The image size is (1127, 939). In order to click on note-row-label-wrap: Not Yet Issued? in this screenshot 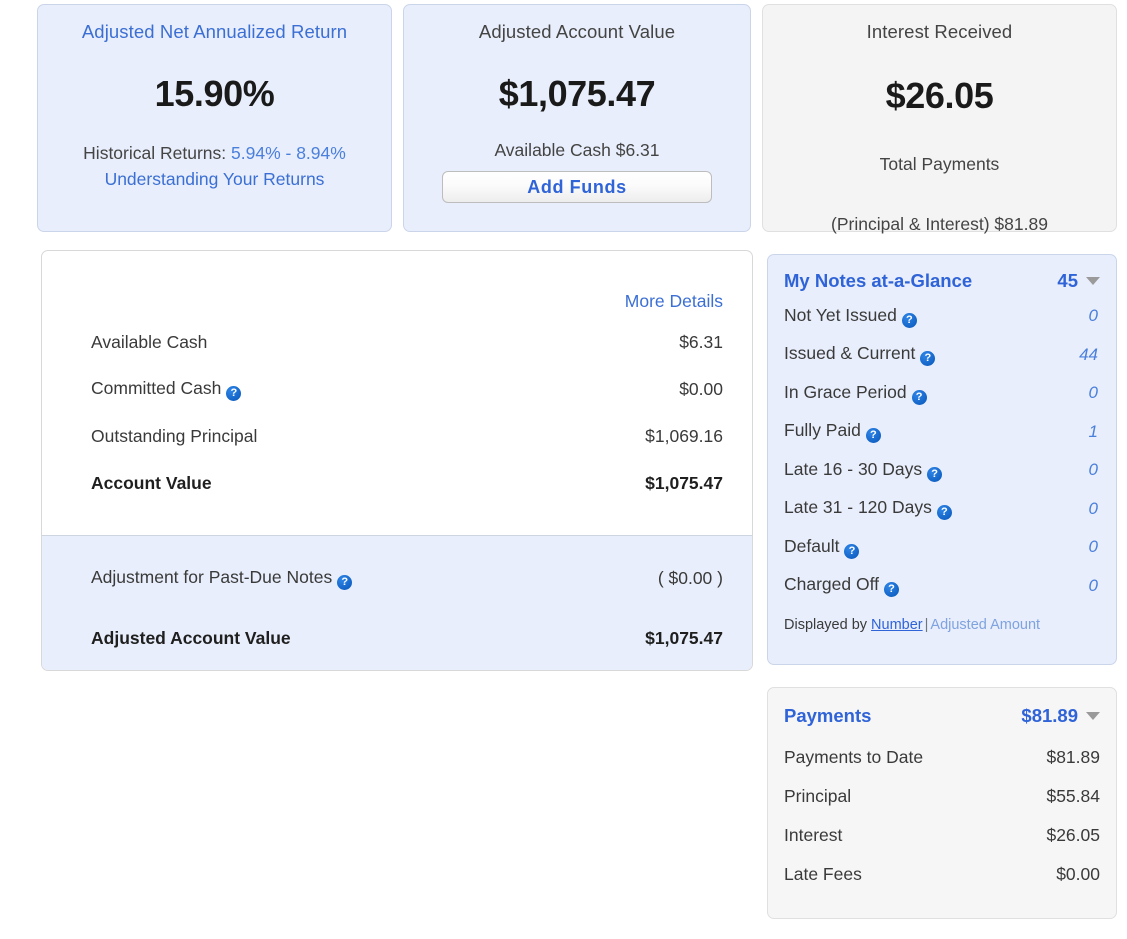, I will do `click(936, 316)`.